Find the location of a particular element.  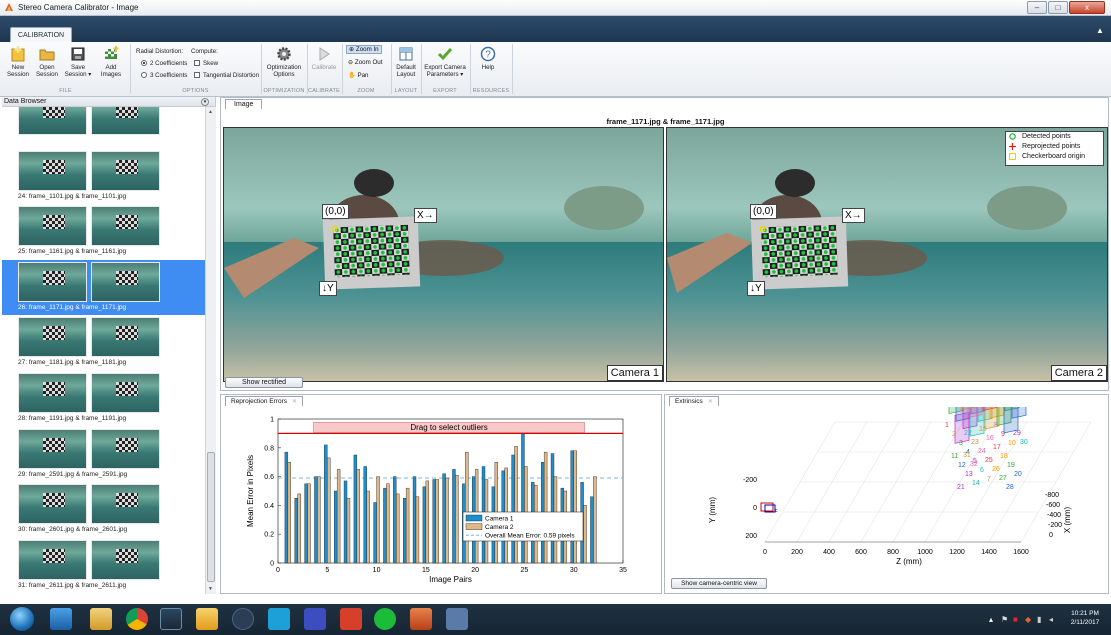

checkerboard-cam1 is located at coordinates (371, 253).